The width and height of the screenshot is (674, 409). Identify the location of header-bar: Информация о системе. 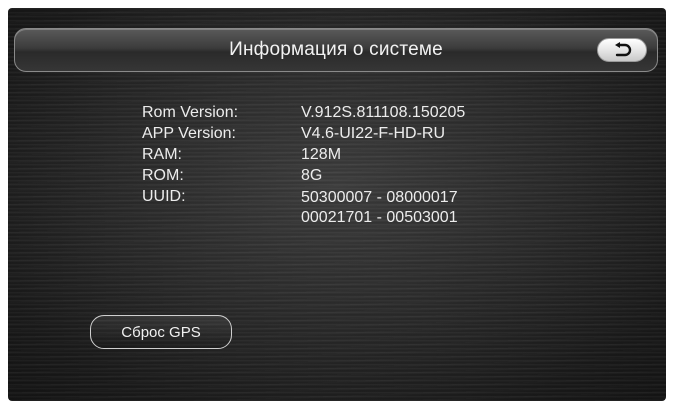
(336, 50).